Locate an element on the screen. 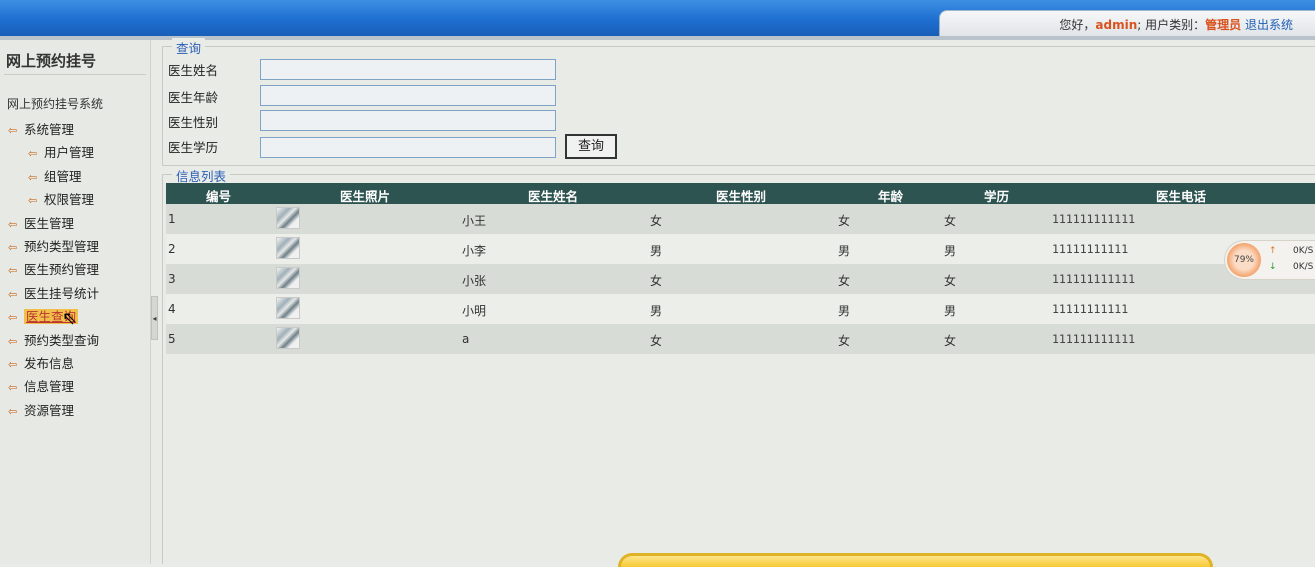 This screenshot has height=567, width=1315. sidebar-item-label: 用户管理 is located at coordinates (69, 153).